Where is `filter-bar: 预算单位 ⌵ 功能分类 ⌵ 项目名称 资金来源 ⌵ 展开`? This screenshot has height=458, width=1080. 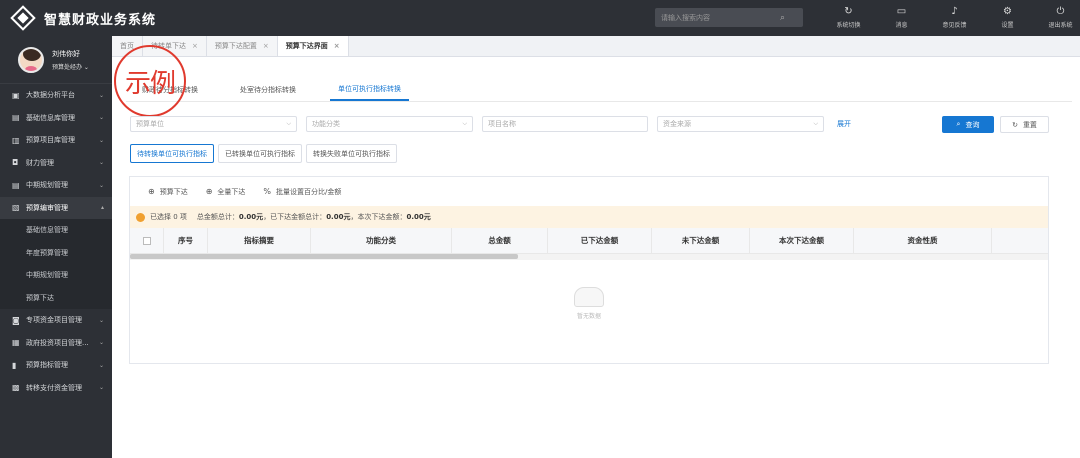 filter-bar: 预算单位 ⌵ 功能分类 ⌵ 项目名称 资金来源 ⌵ 展开 is located at coordinates (490, 124).